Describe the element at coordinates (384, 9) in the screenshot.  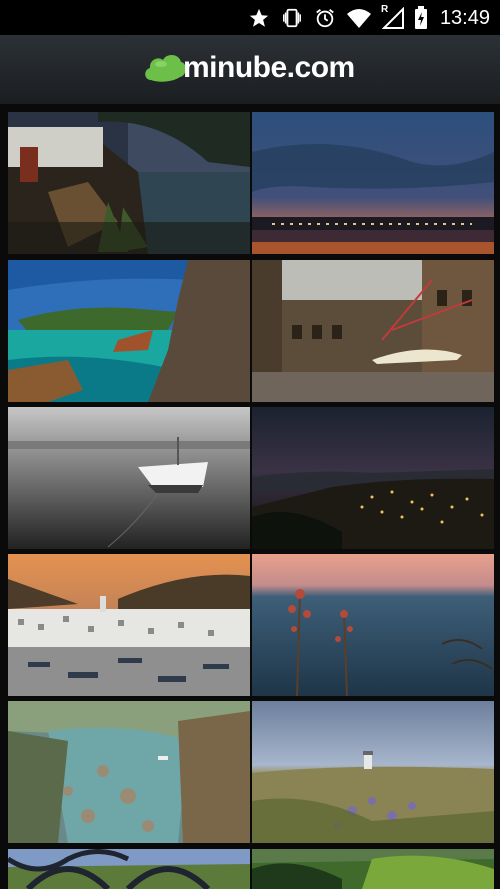
I see `roaming-label: R` at that location.